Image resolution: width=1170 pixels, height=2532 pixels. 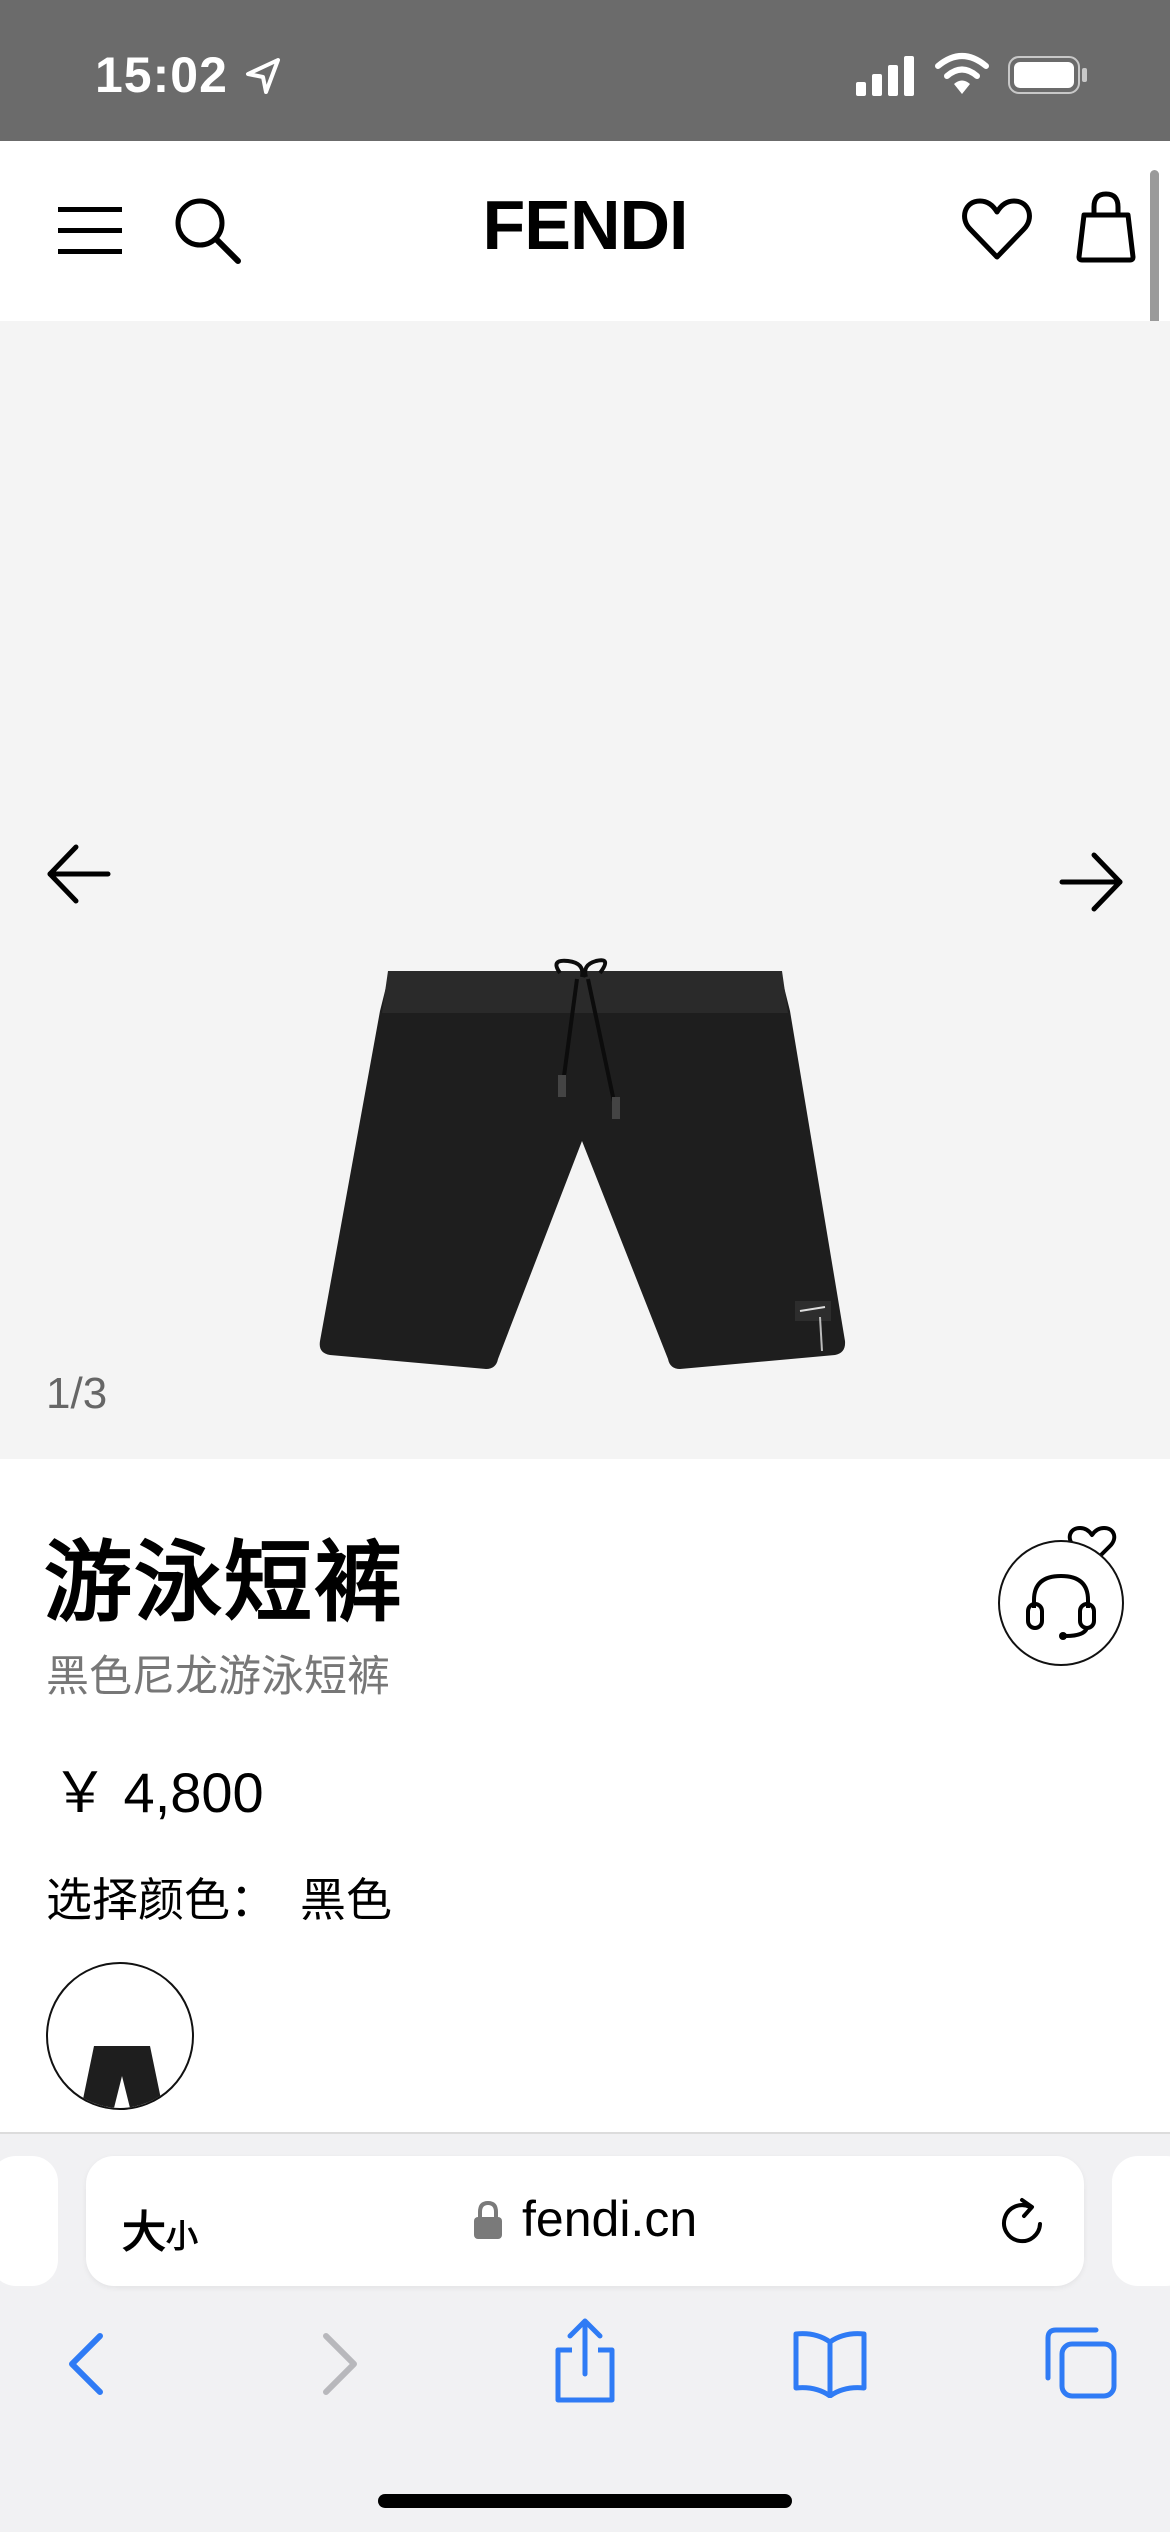 I want to click on heart-icon, so click(x=997, y=229).